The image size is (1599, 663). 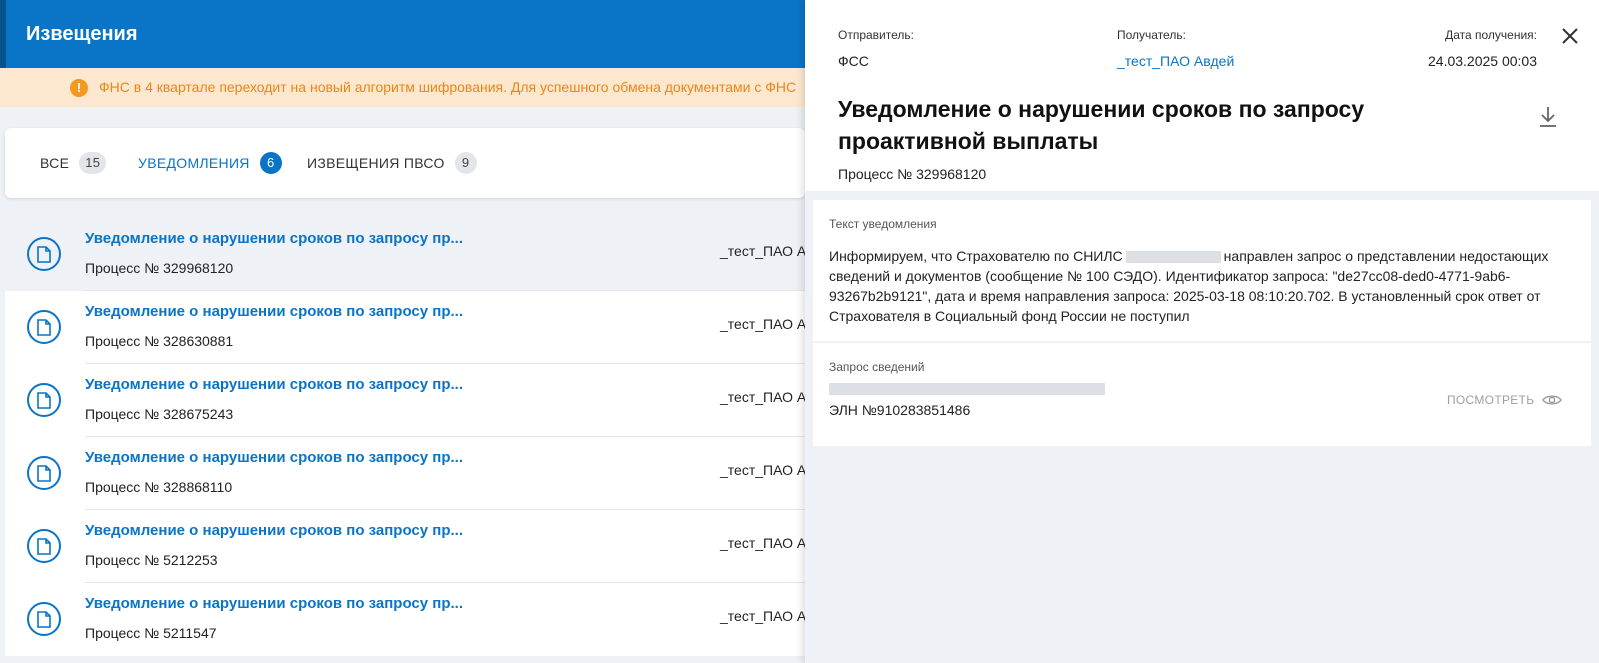 What do you see at coordinates (73, 163) in the screenshot?
I see `tab-all: ВСЕ 15` at bounding box center [73, 163].